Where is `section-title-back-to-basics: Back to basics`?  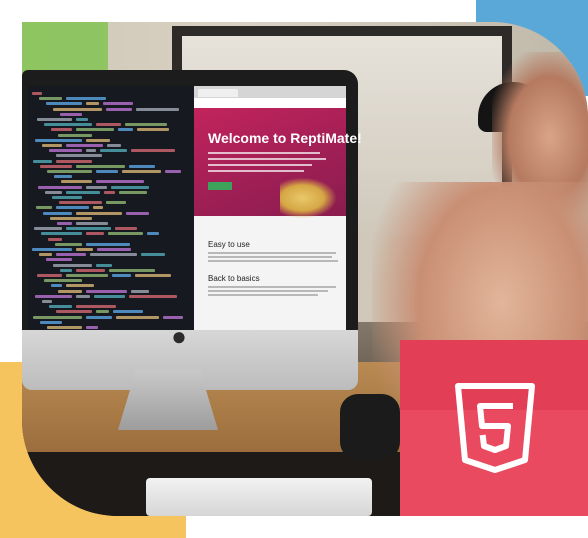
section-title-back-to-basics: Back to basics is located at coordinates (234, 278).